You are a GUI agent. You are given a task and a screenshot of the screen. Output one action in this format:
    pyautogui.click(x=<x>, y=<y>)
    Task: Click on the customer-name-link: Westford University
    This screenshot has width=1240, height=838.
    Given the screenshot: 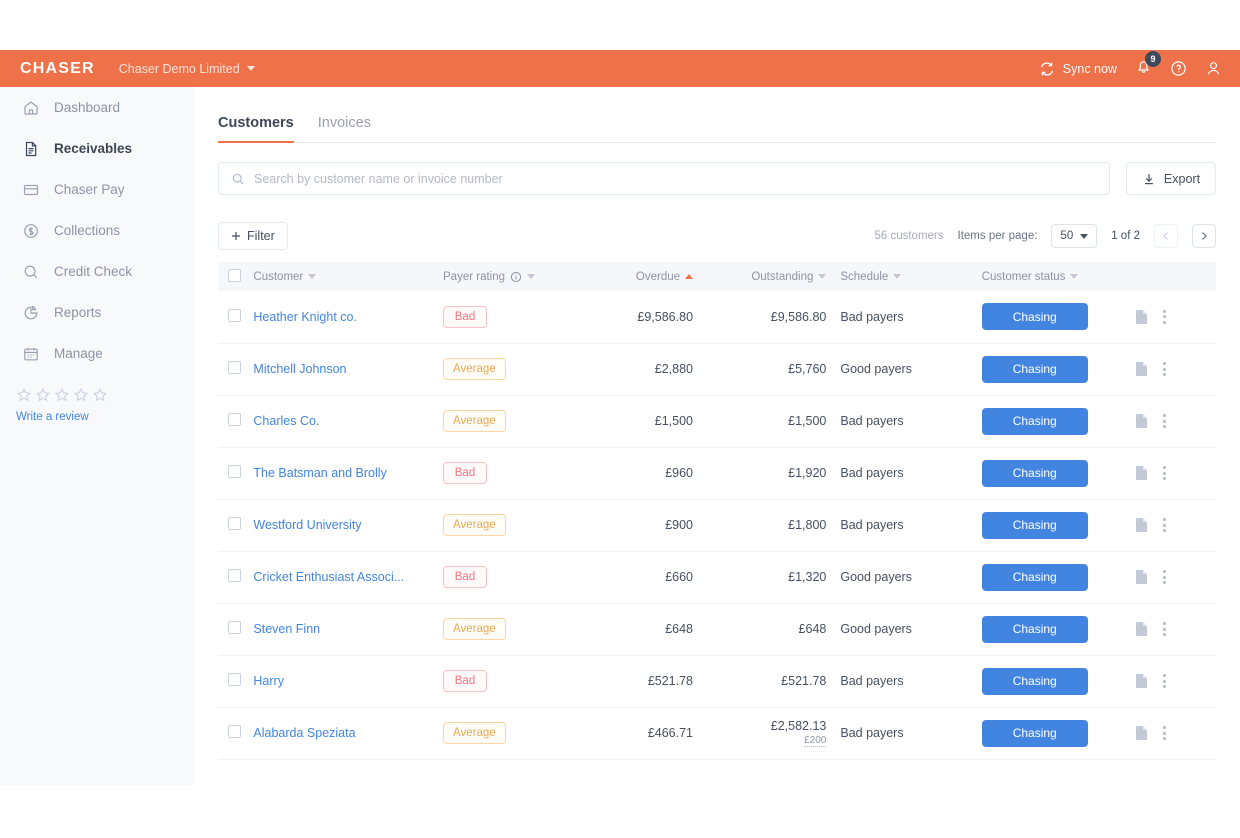 What is the action you would take?
    pyautogui.click(x=307, y=525)
    